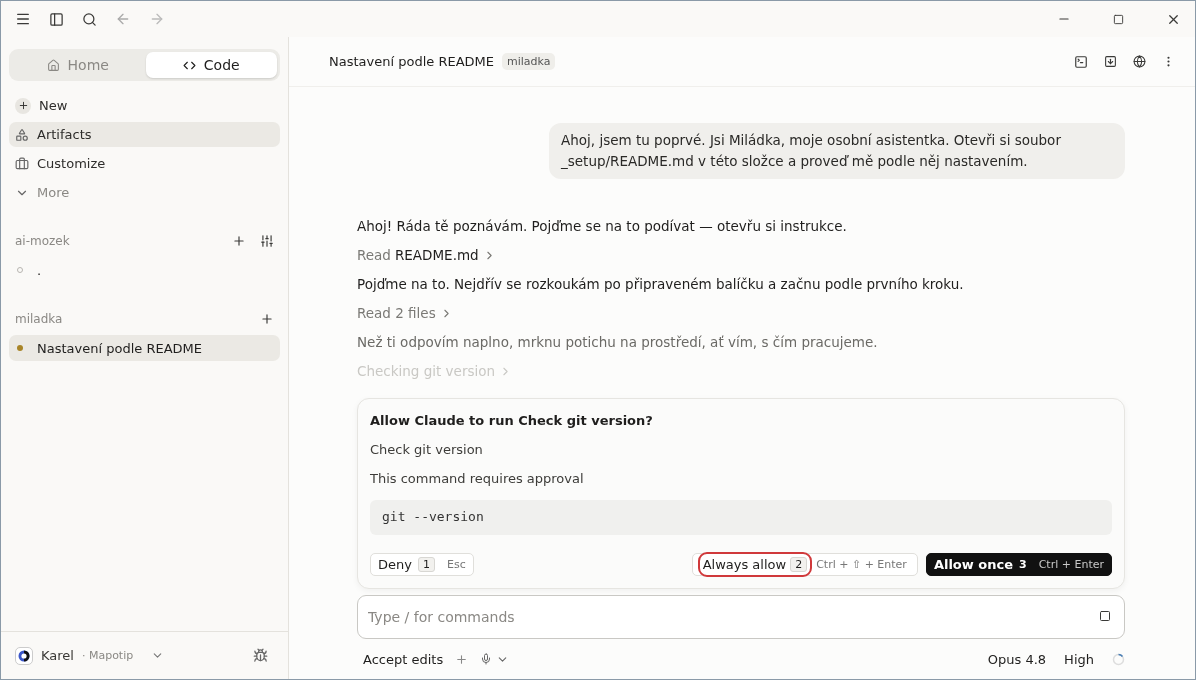 The image size is (1196, 680). Describe the element at coordinates (1017, 659) in the screenshot. I see `model-selector: Opus 4.8` at that location.